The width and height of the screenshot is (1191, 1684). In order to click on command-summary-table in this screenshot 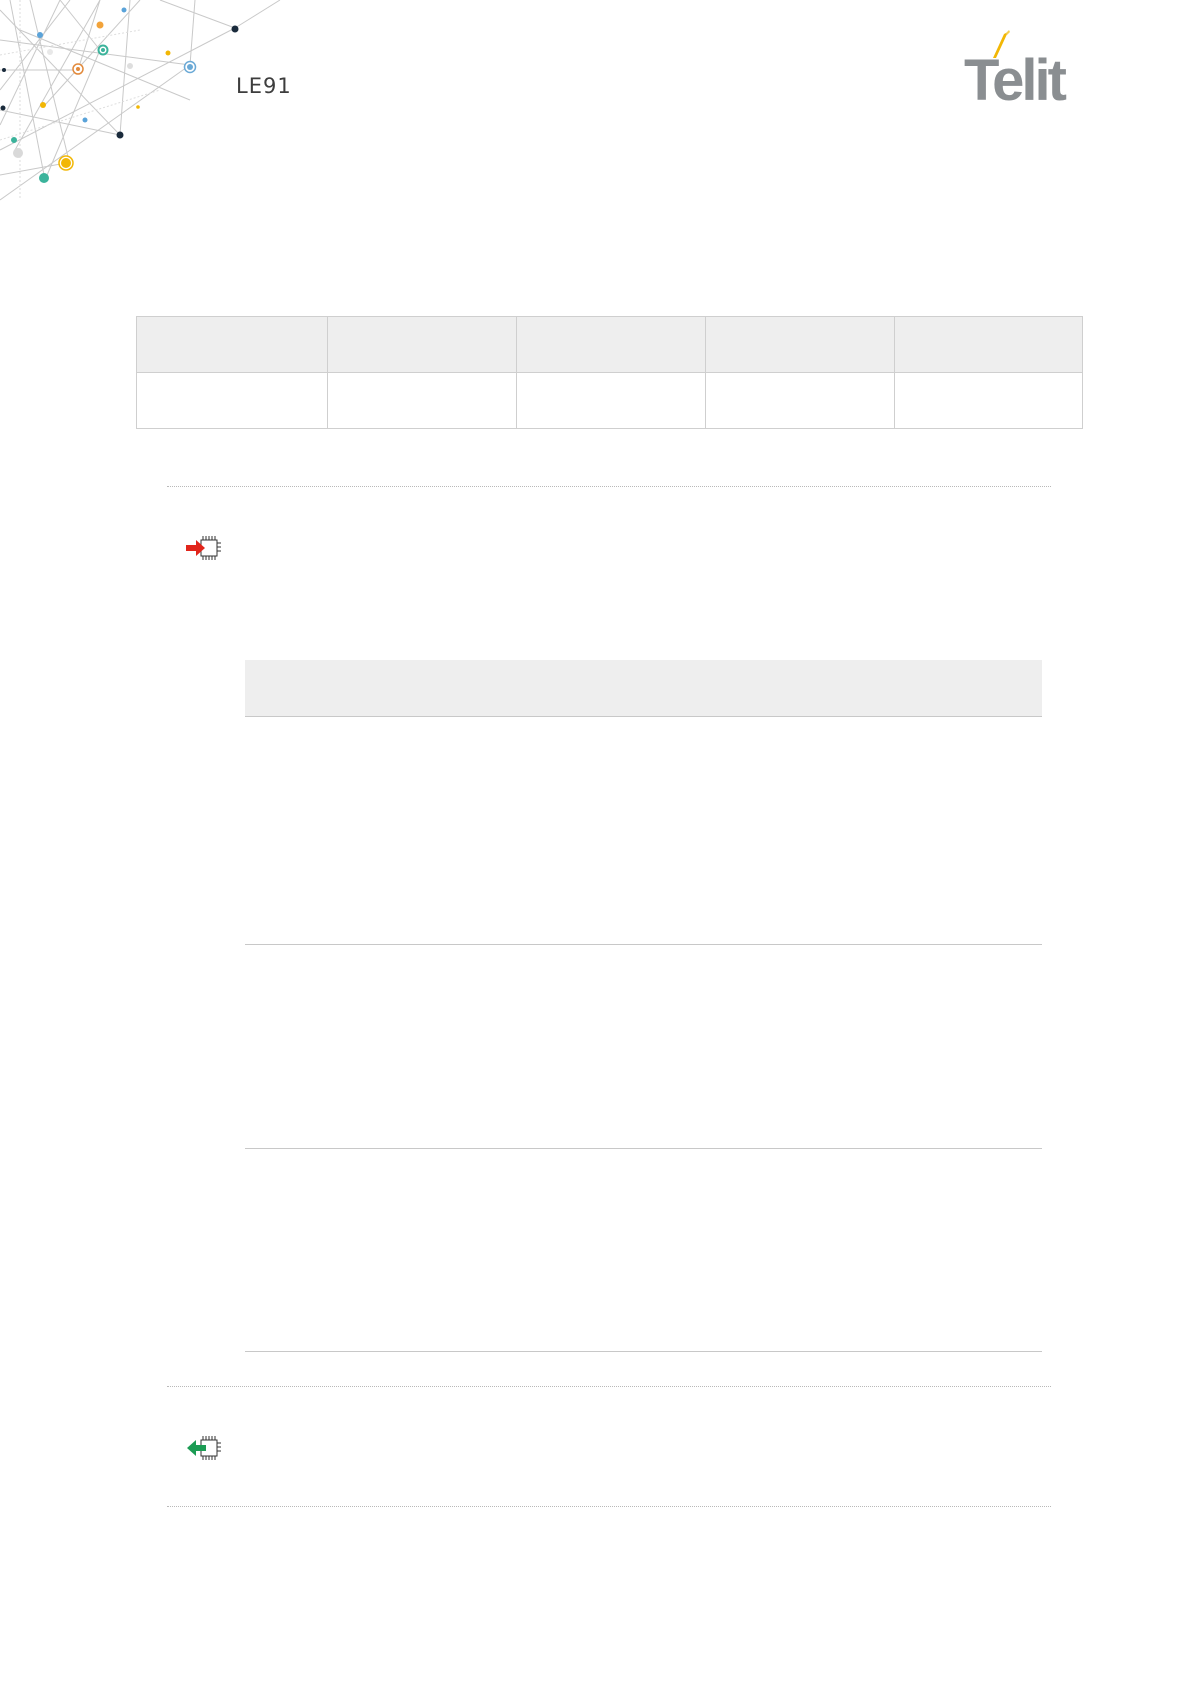, I will do `click(609, 372)`.